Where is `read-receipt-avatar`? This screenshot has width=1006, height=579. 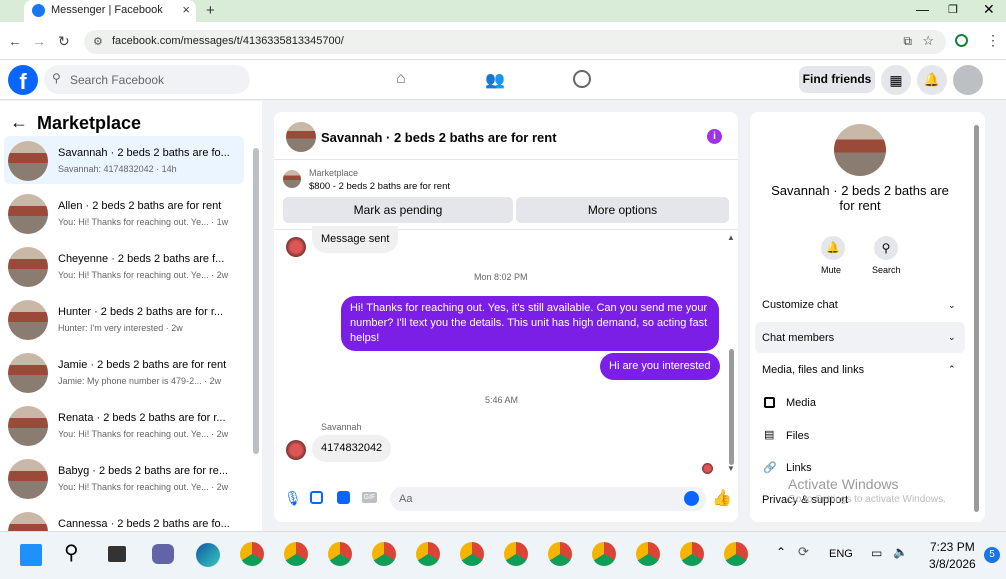
read-receipt-avatar is located at coordinates (707, 468).